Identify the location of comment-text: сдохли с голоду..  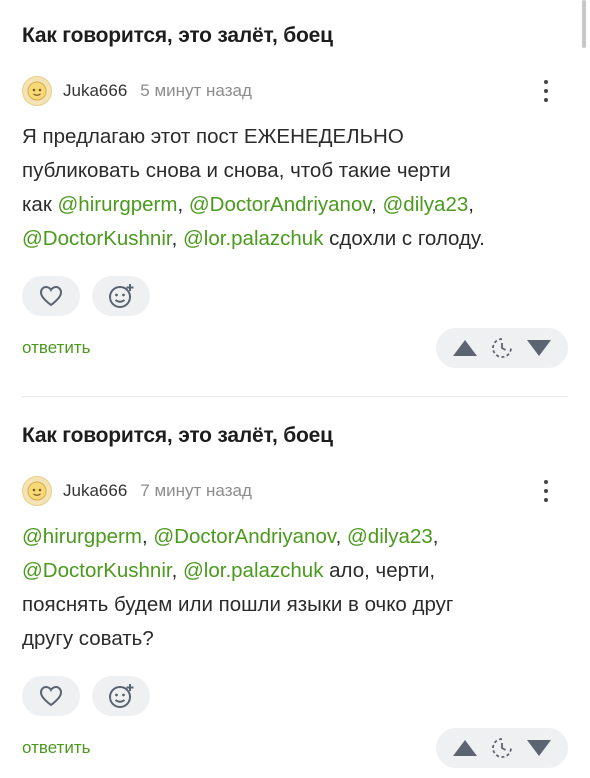
(404, 238).